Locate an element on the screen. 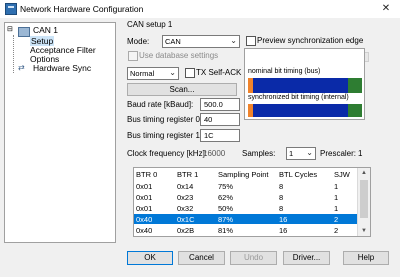  table-scrollbar: ▲ ▼ is located at coordinates (363, 202).